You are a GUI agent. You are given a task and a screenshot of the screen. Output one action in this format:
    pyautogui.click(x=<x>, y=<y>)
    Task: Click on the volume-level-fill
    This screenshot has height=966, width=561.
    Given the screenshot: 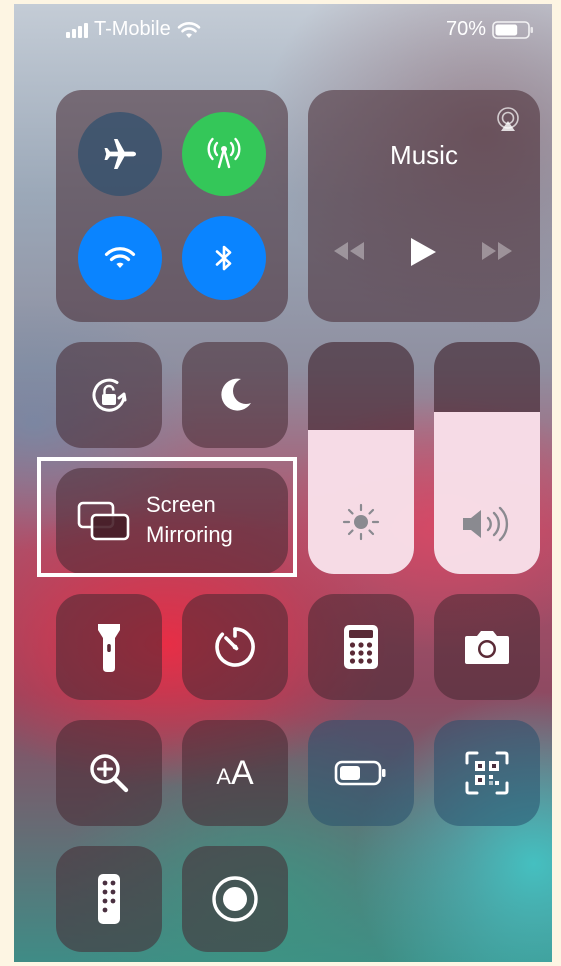 What is the action you would take?
    pyautogui.click(x=487, y=492)
    